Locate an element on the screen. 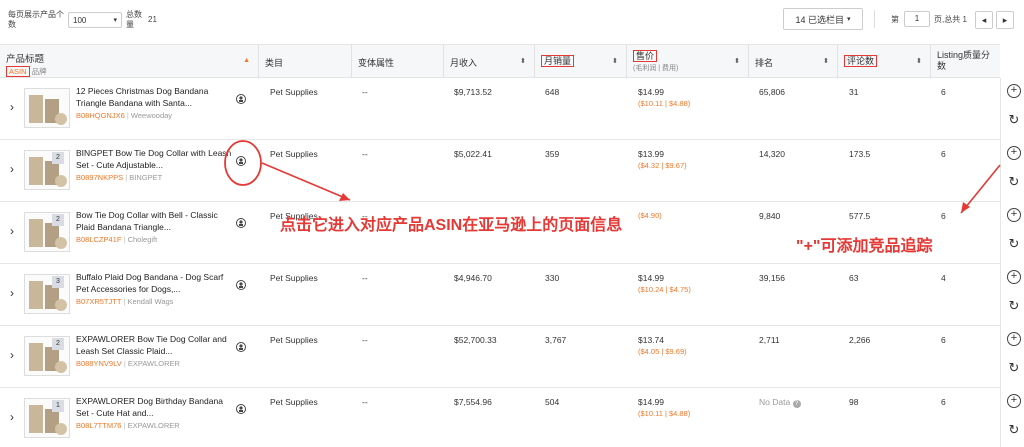  plus-annotation: "+"可添加竞品追踪 is located at coordinates (864, 246).